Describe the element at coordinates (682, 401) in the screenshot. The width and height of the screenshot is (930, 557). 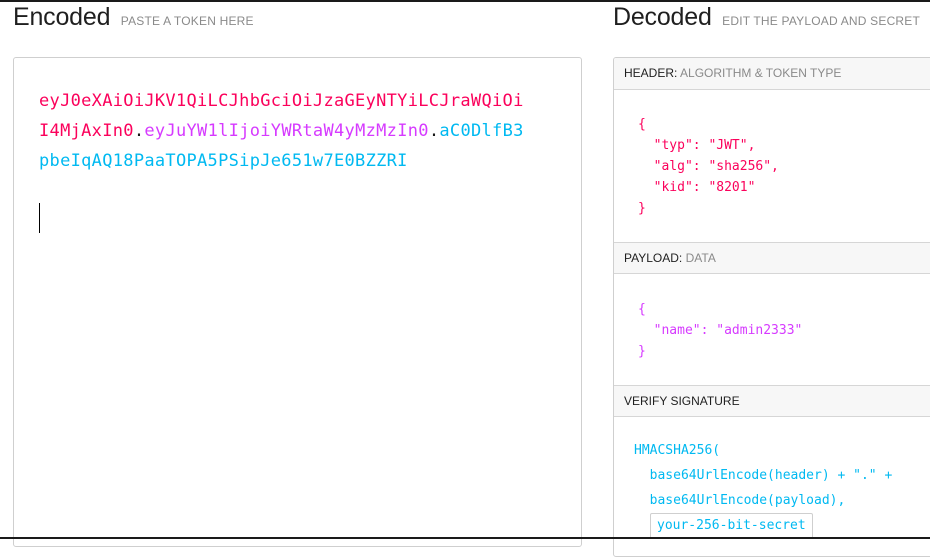
I see `verify-label: VERIFY SIGNATURE` at that location.